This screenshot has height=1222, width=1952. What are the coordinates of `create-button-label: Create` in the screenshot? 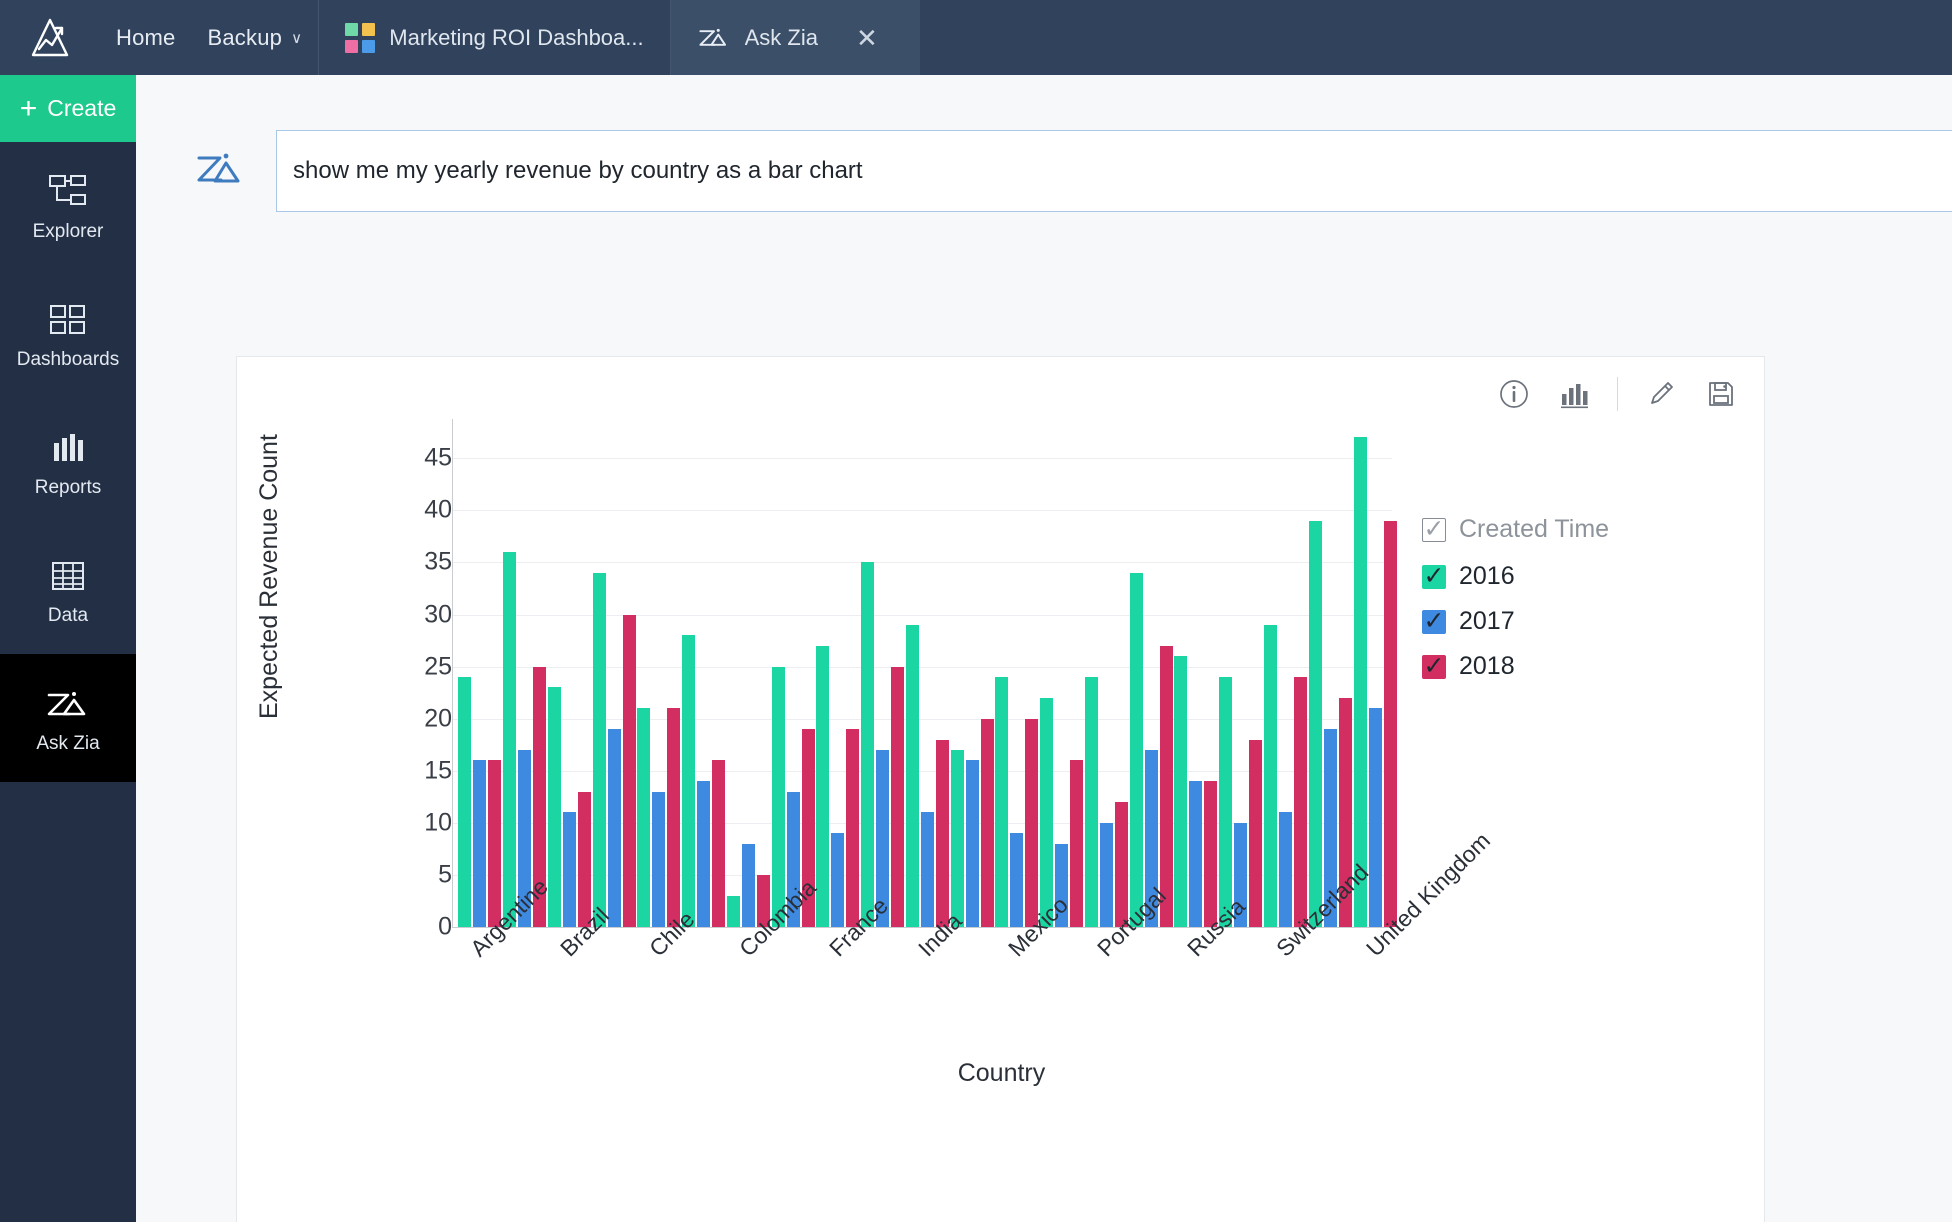 It's located at (82, 108).